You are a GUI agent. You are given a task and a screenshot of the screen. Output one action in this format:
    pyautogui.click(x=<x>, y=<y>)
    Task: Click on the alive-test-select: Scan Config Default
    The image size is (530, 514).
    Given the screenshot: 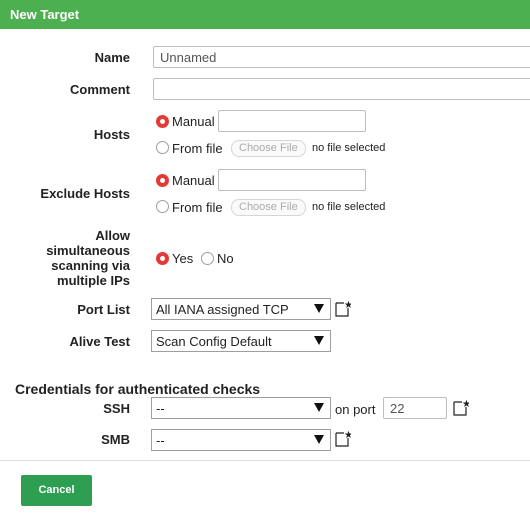 What is the action you would take?
    pyautogui.click(x=241, y=341)
    